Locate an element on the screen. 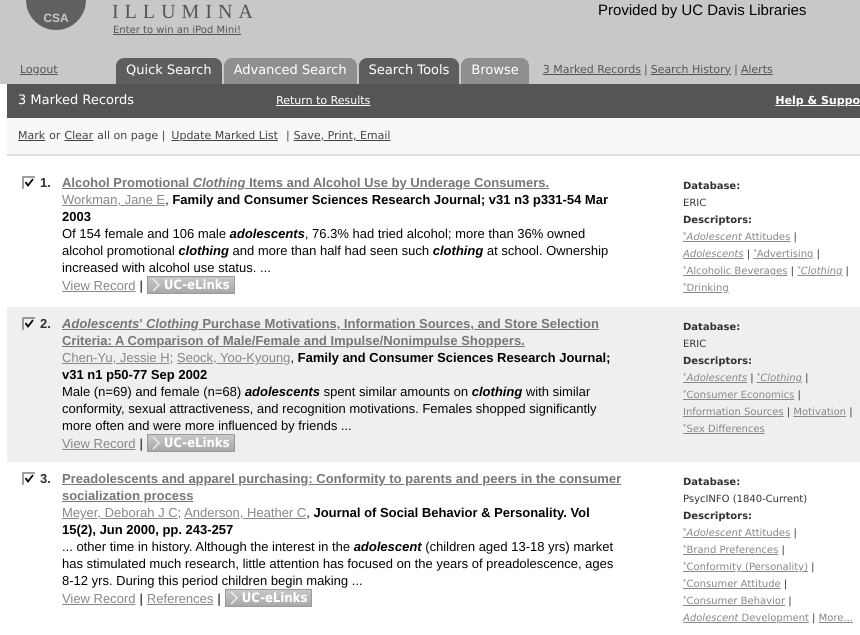 This screenshot has height=635, width=860. nav-tab: Browse is located at coordinates (495, 71).